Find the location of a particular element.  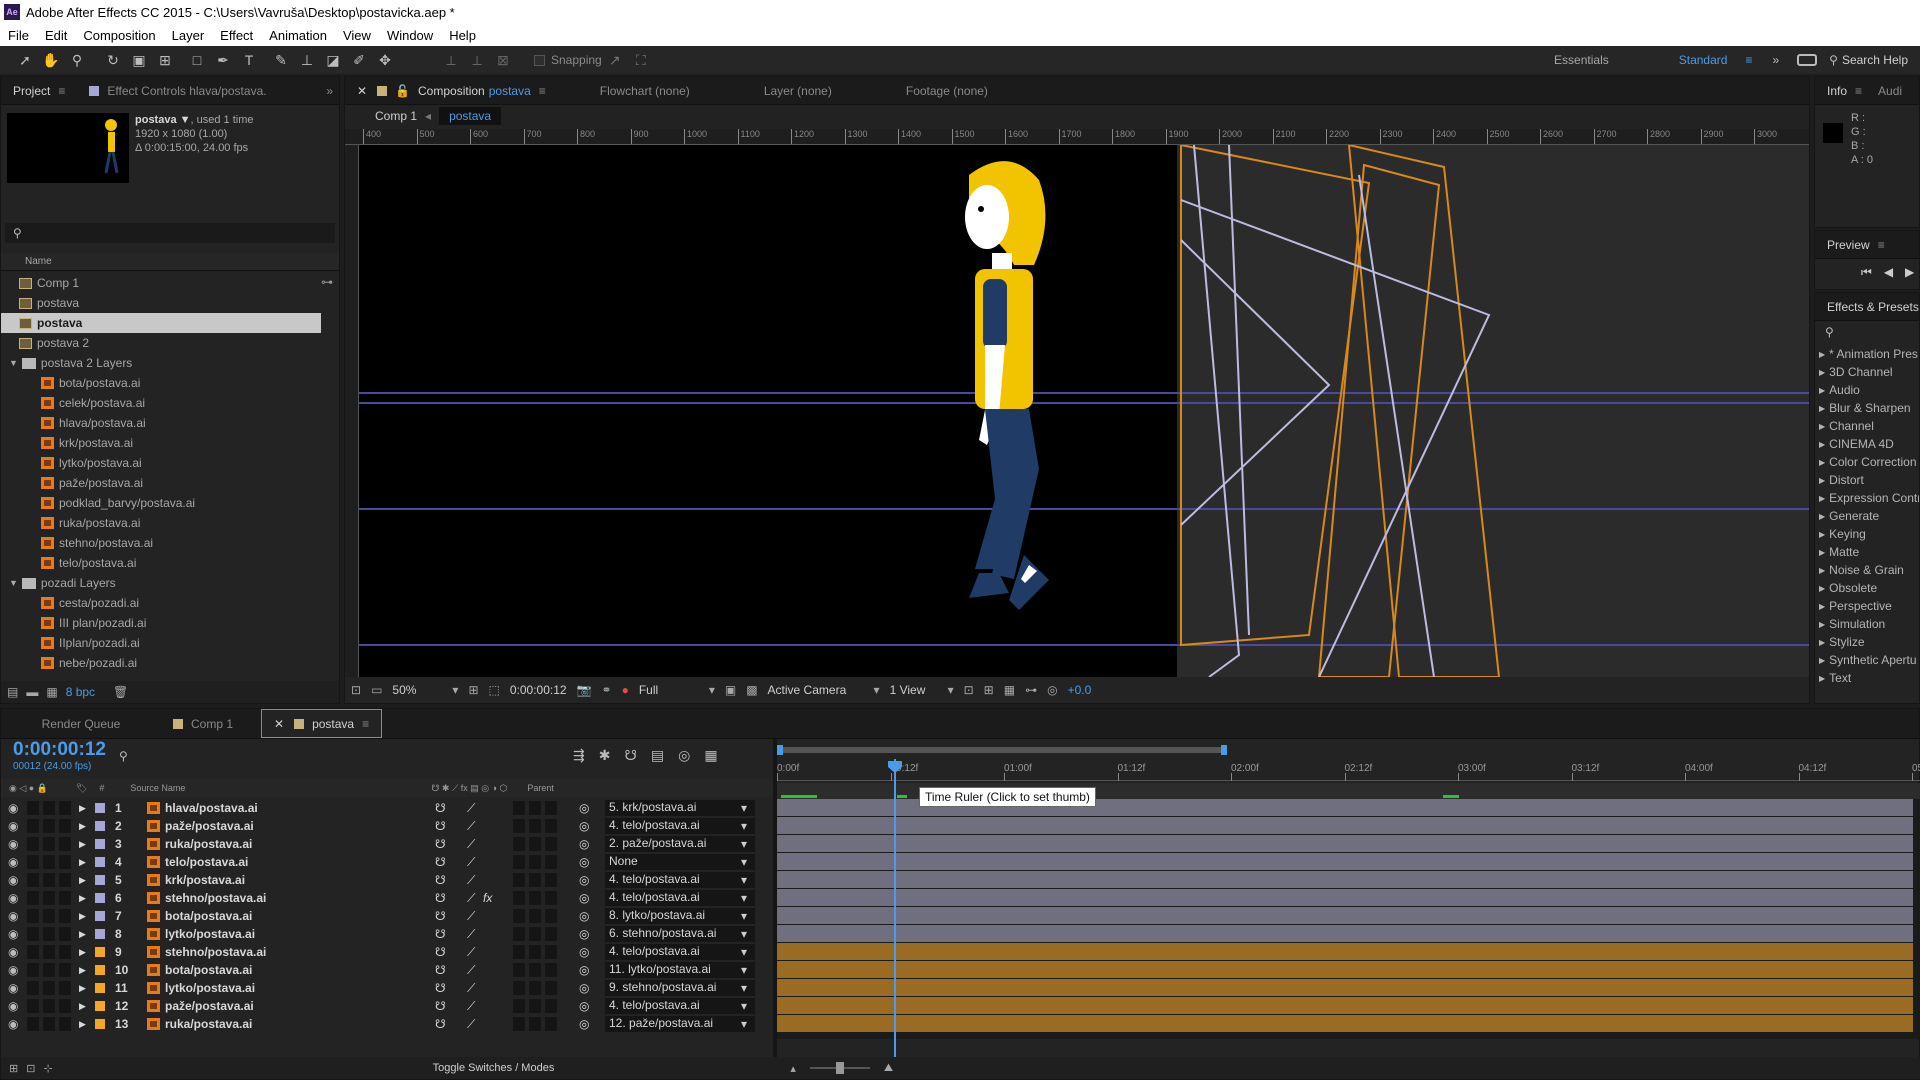

effect-category: ▶ Matte is located at coordinates (1869, 552).